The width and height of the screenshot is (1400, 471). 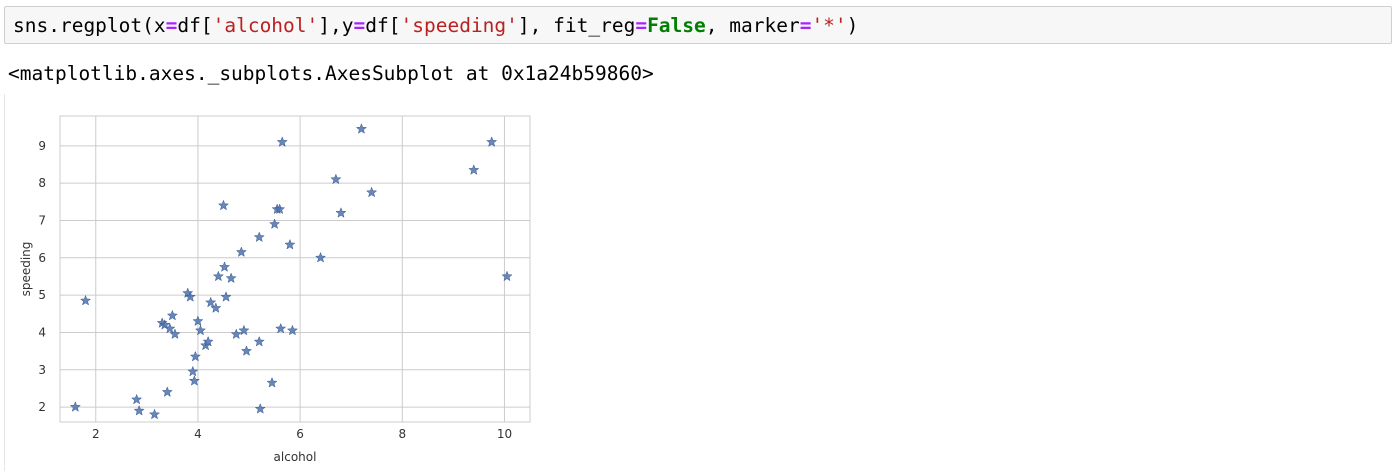 I want to click on y-tick-label: 7, so click(x=42, y=220).